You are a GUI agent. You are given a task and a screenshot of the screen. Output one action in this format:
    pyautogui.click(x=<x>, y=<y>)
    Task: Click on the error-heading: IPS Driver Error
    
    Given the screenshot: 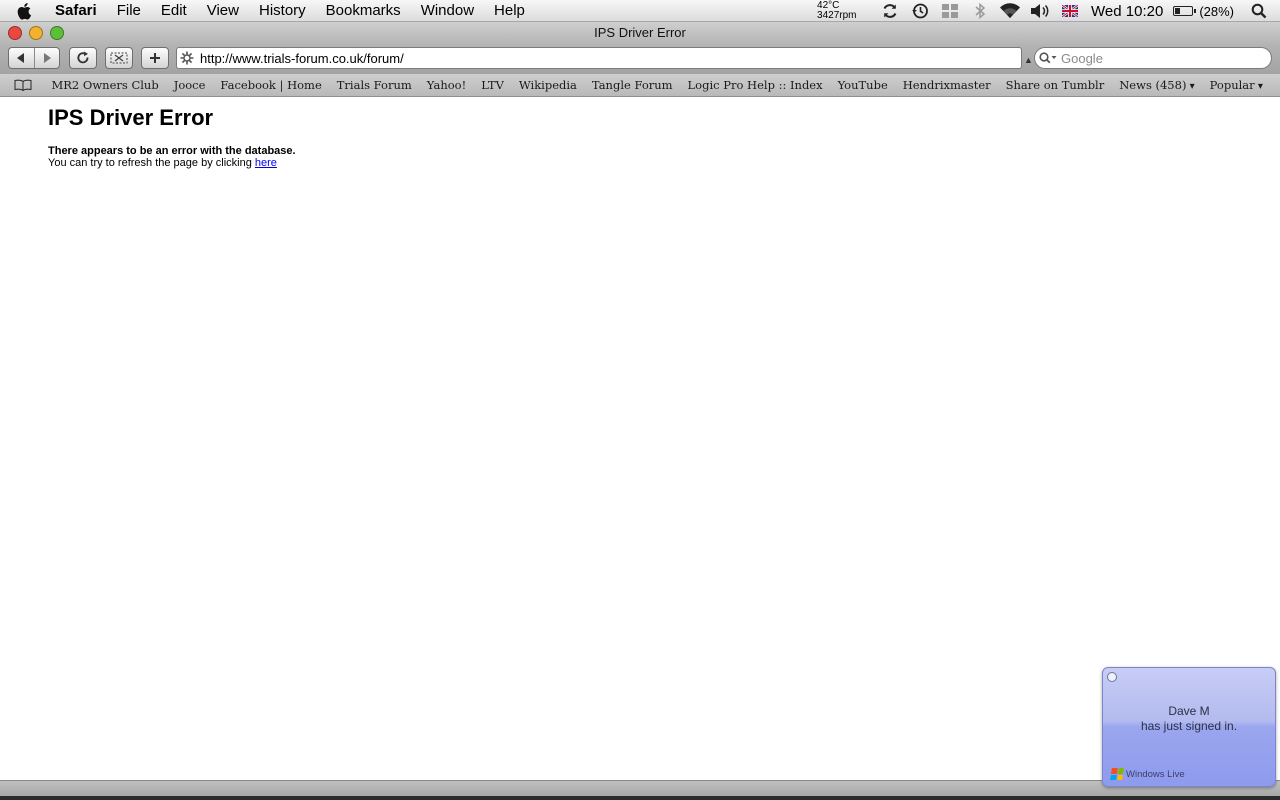 What is the action you would take?
    pyautogui.click(x=131, y=117)
    